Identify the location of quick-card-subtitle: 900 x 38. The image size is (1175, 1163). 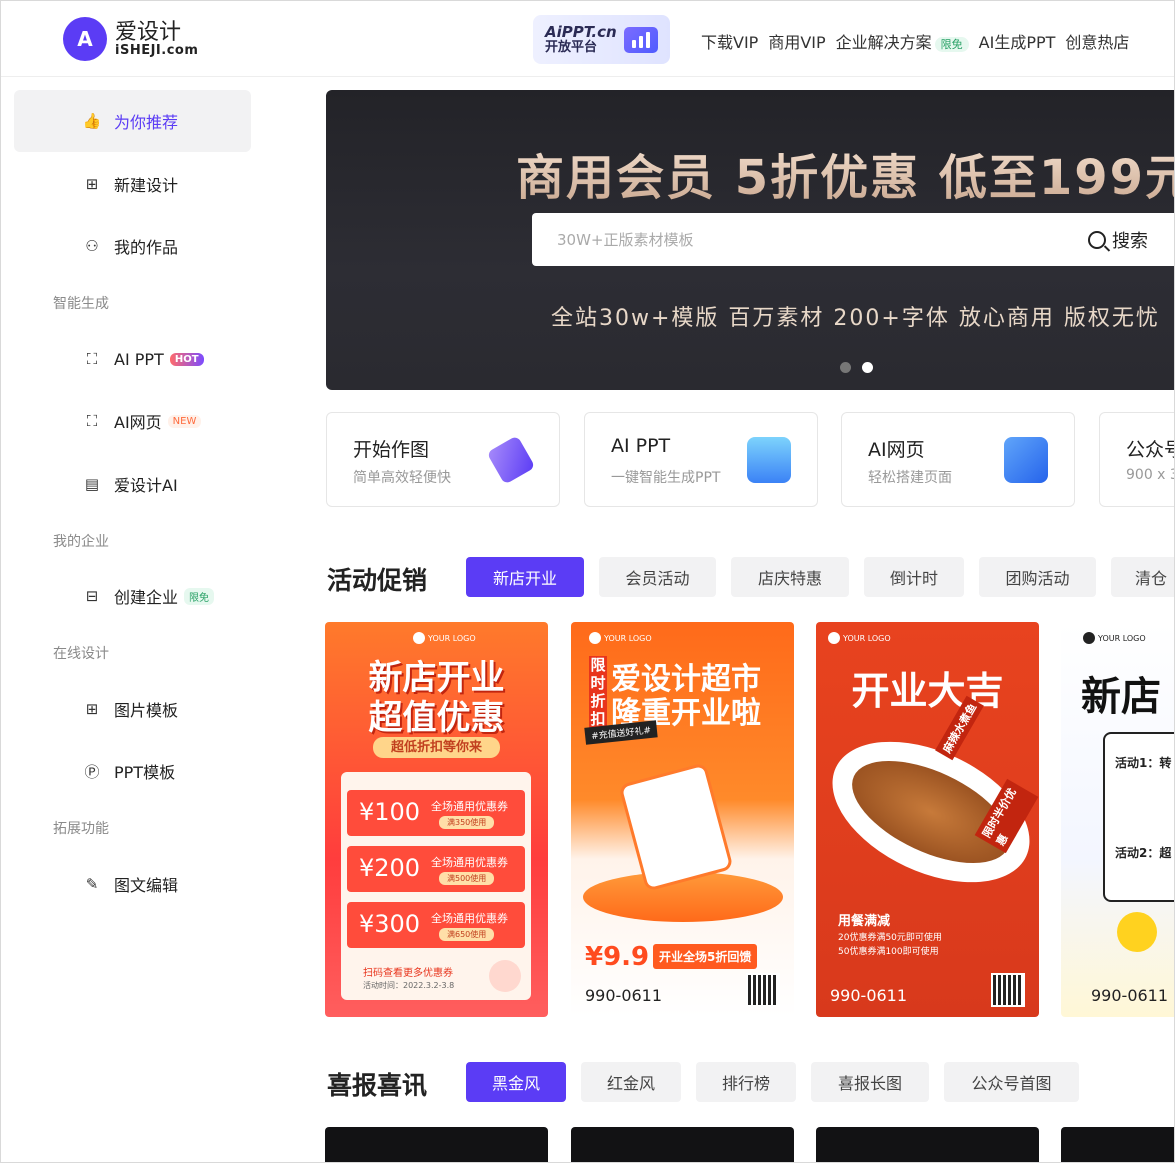
(1150, 475).